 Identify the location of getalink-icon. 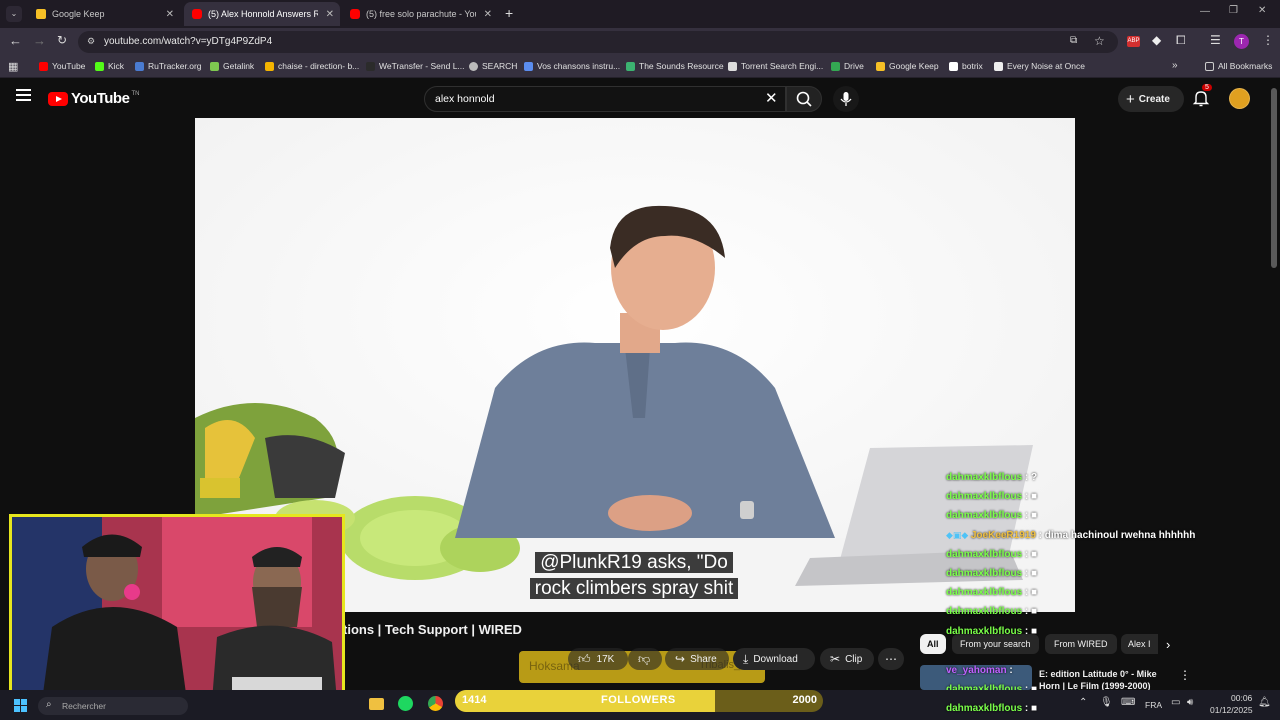
(214, 66).